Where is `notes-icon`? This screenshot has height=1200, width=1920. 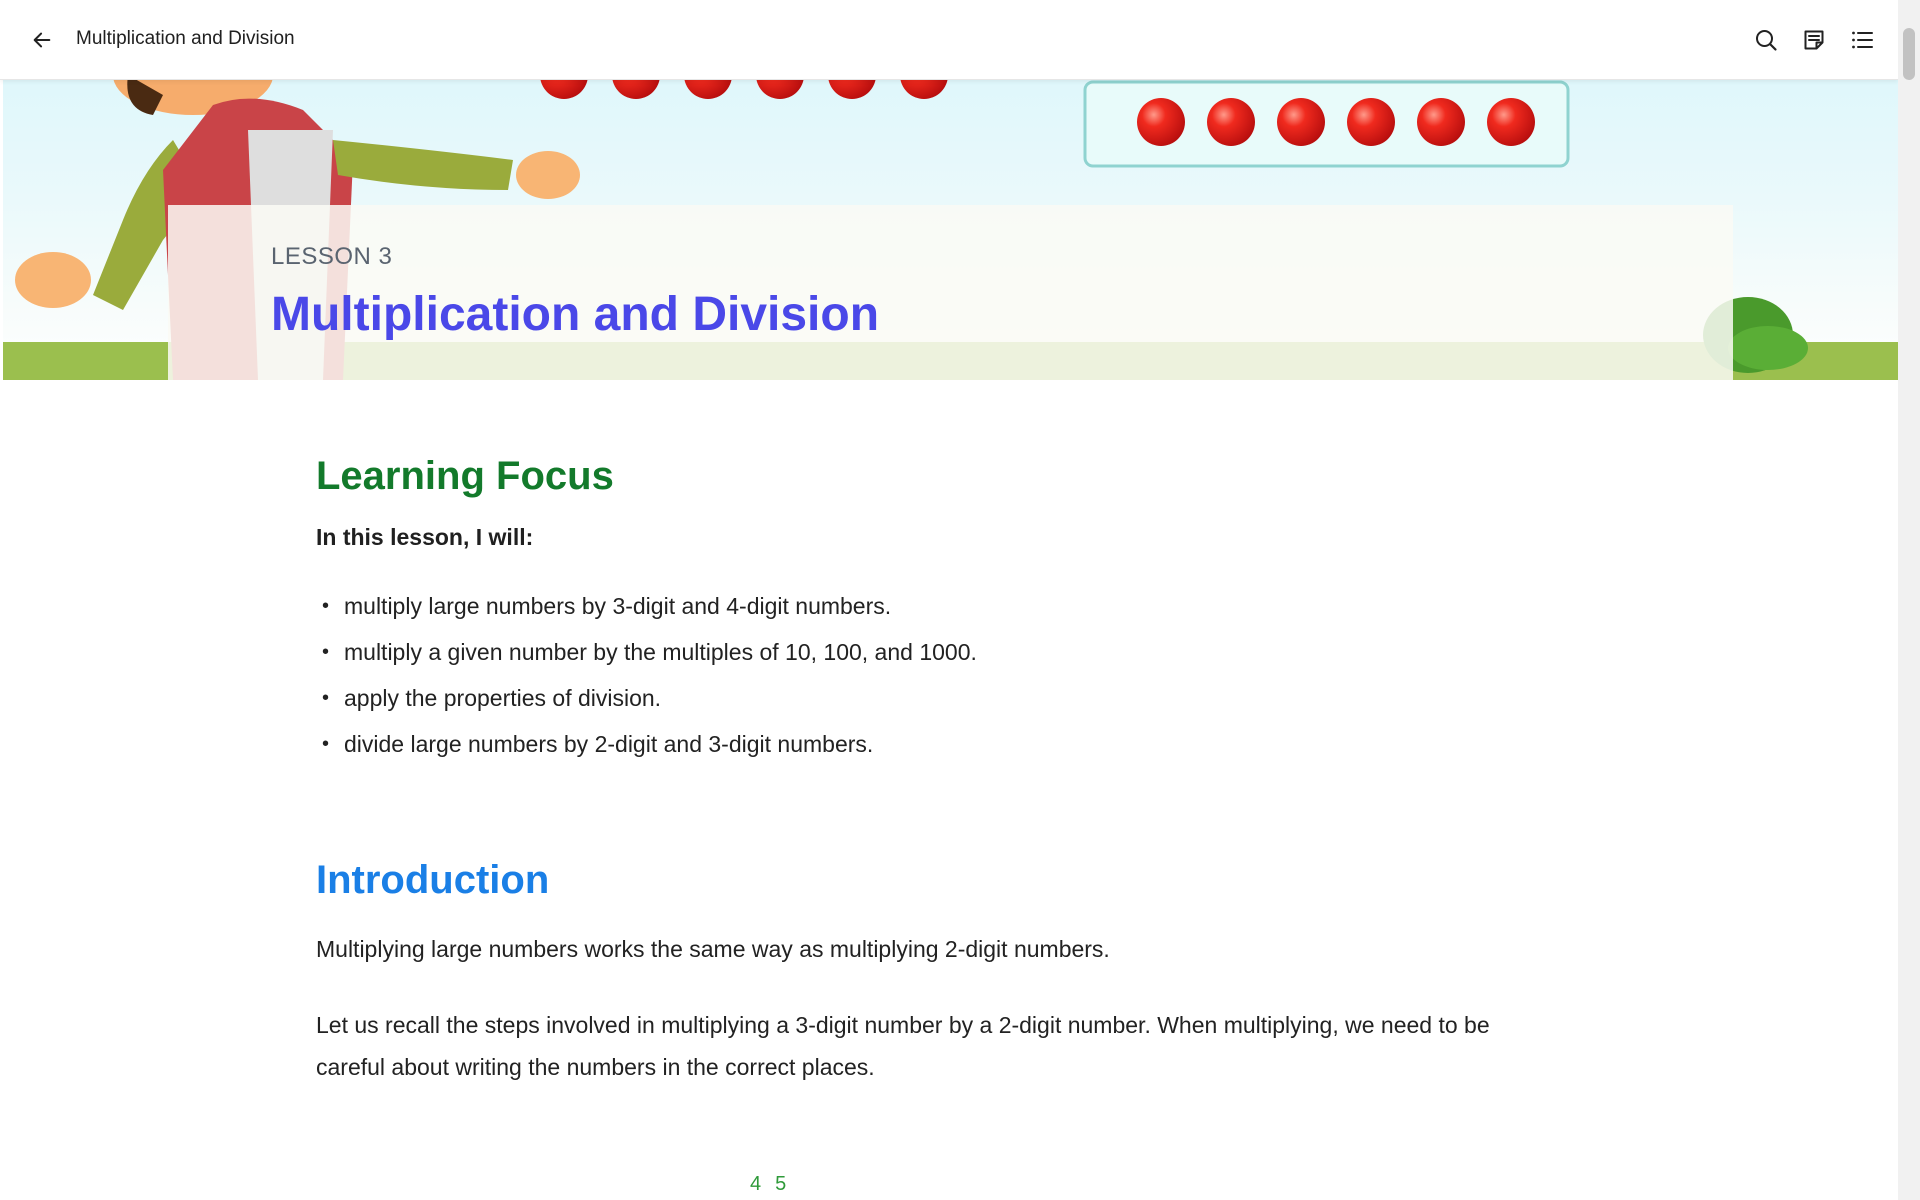 notes-icon is located at coordinates (1814, 40).